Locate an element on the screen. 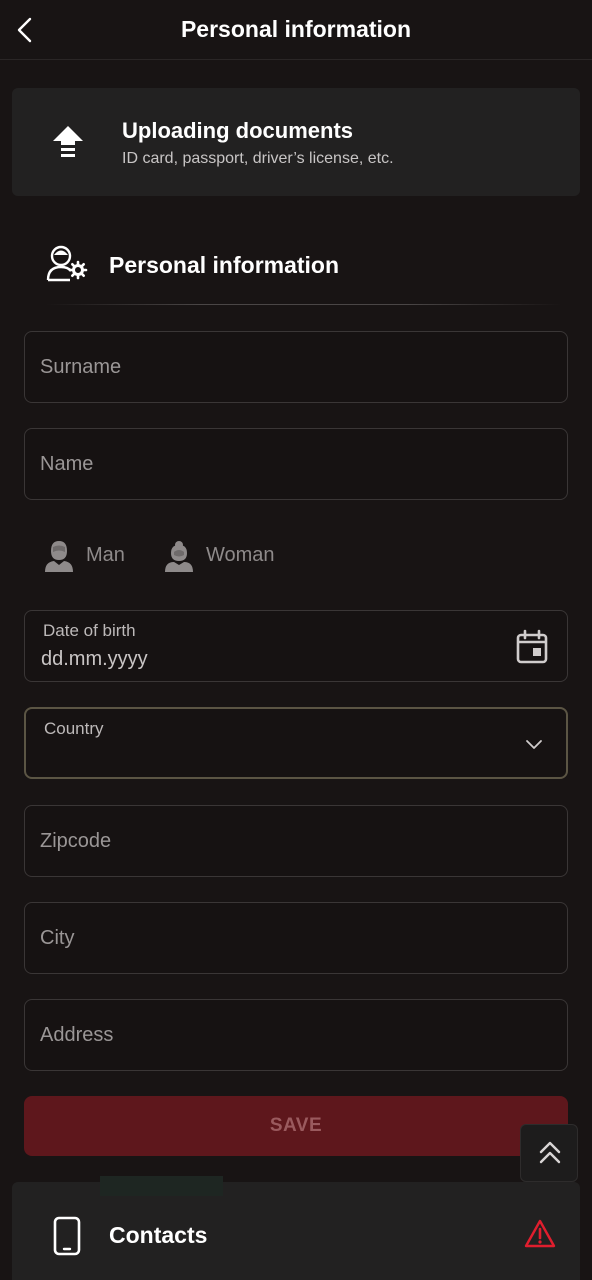 This screenshot has height=1280, width=592. section-header: Personal information is located at coordinates (296, 266).